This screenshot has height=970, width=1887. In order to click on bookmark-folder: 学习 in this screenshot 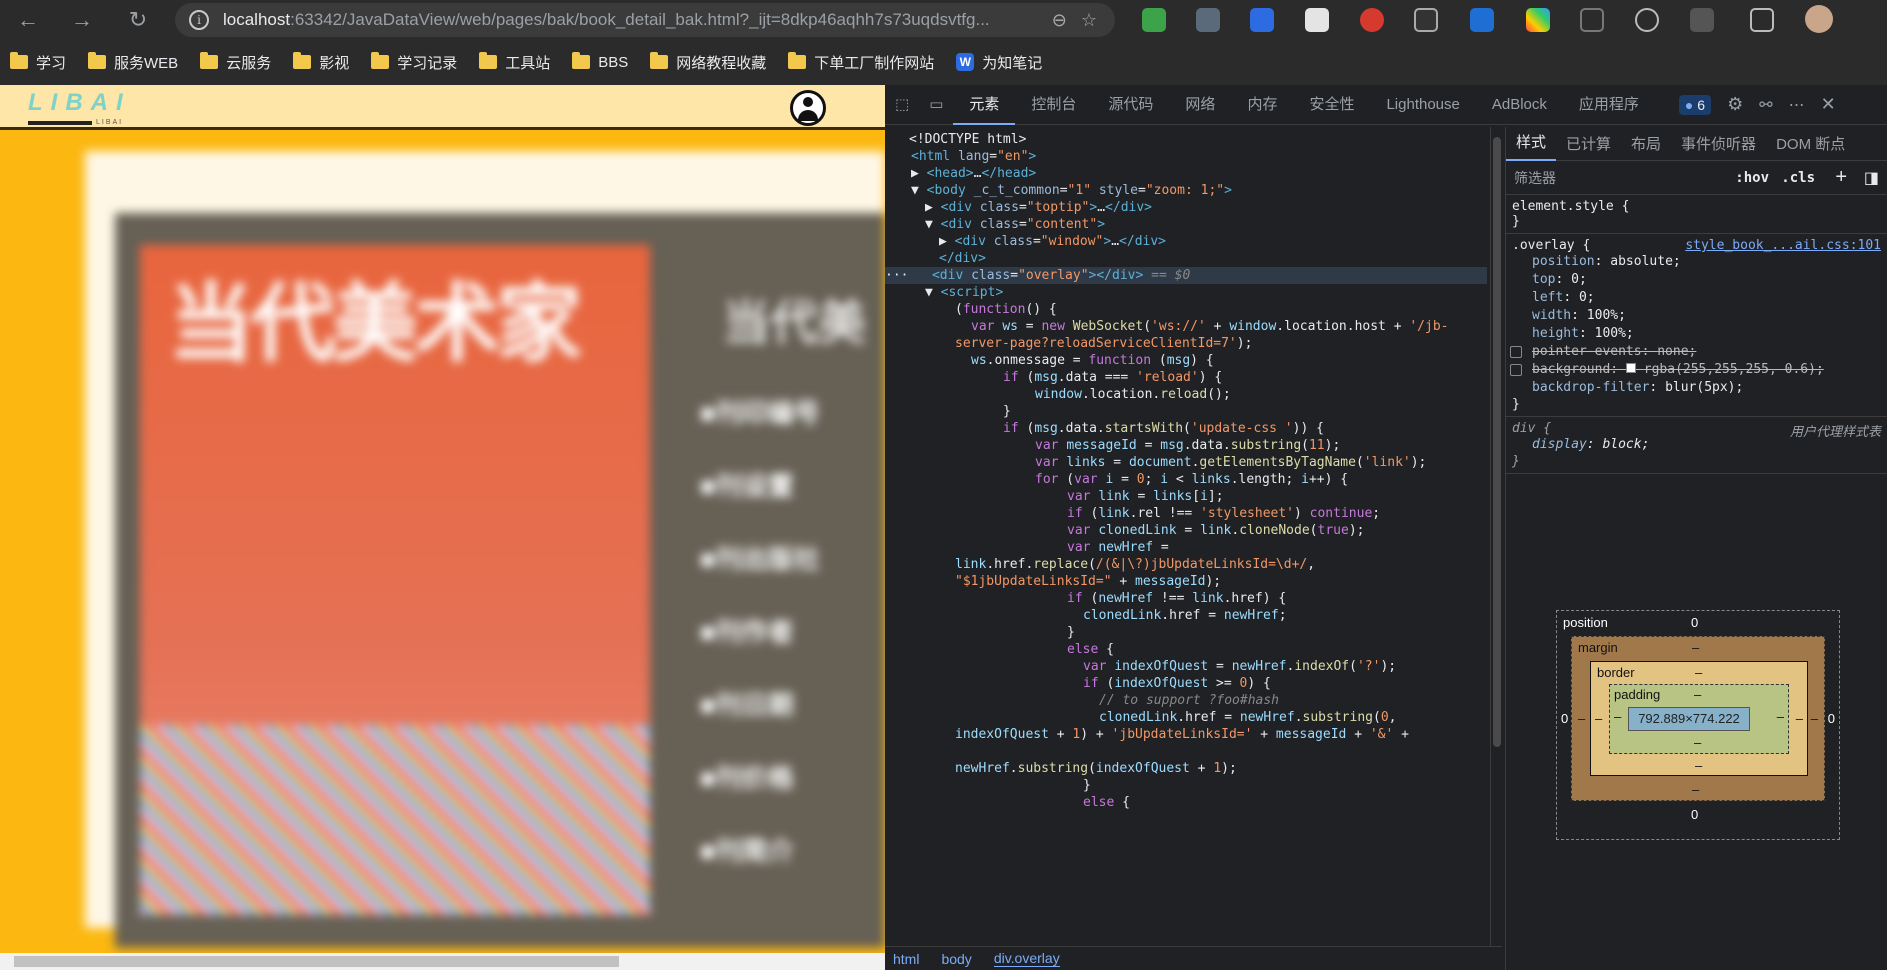, I will do `click(38, 62)`.